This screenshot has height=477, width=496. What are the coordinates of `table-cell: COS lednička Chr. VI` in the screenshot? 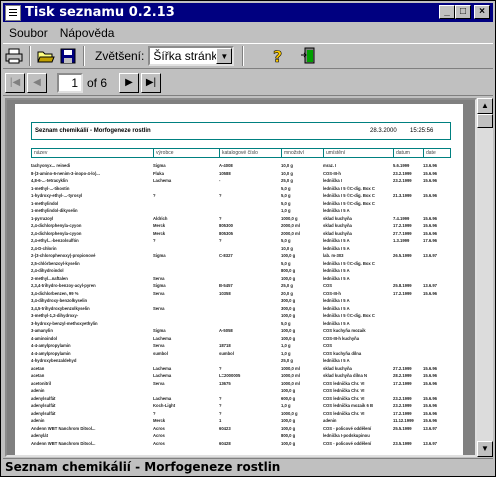 It's located at (344, 390).